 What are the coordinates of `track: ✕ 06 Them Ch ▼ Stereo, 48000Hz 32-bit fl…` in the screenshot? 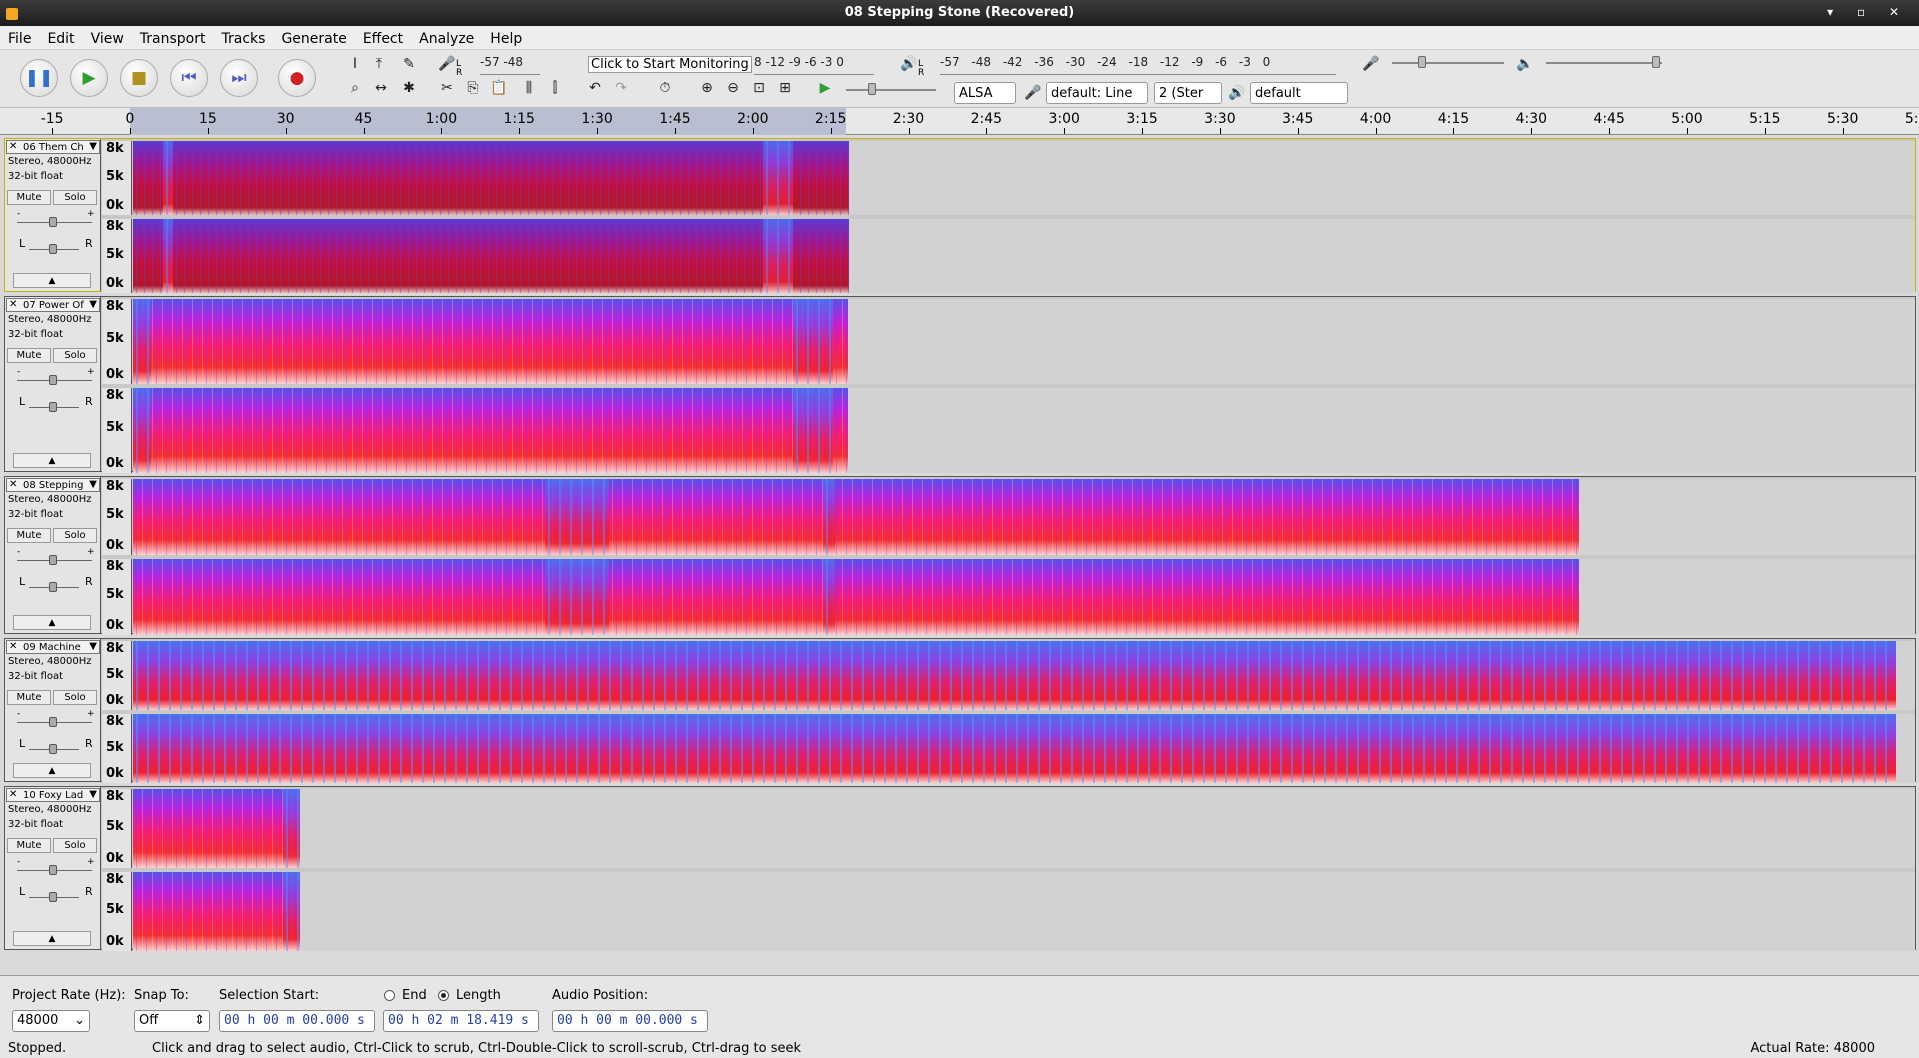 It's located at (960, 215).